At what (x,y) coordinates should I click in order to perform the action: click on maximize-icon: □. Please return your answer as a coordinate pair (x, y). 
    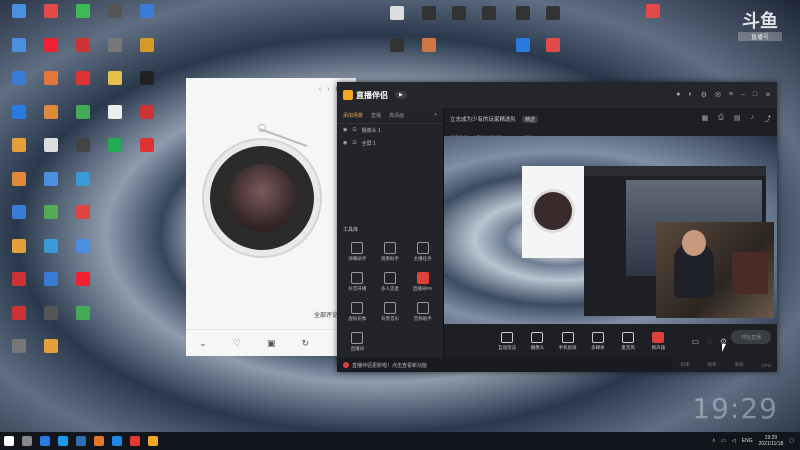
    Looking at the image, I should click on (755, 95).